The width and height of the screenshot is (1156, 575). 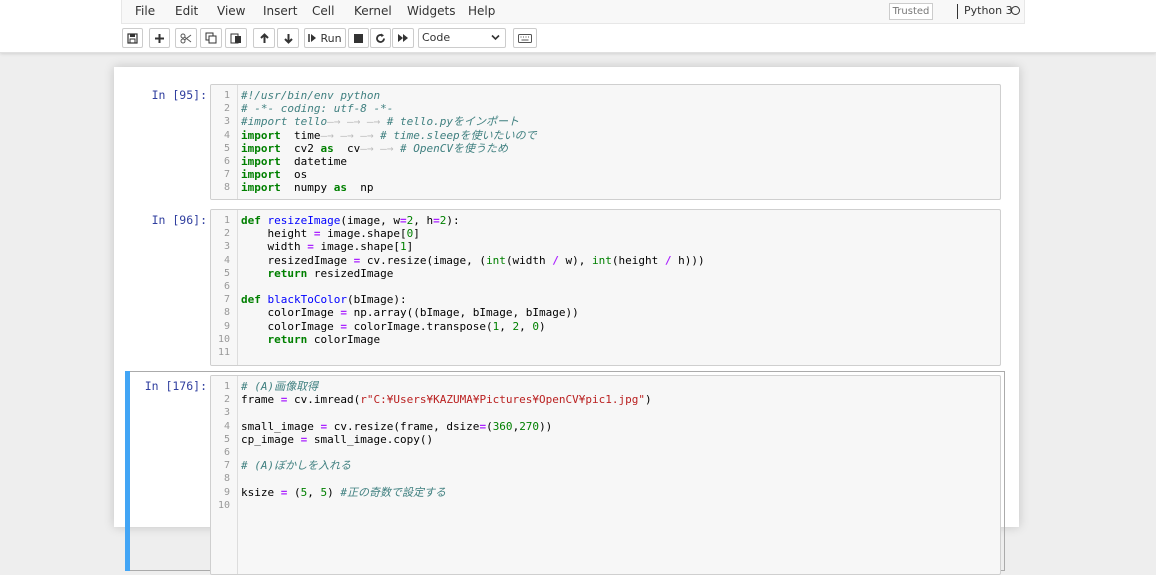 What do you see at coordinates (337, 439) in the screenshot?
I see `code-text: cp_image = small_image.copy()` at bounding box center [337, 439].